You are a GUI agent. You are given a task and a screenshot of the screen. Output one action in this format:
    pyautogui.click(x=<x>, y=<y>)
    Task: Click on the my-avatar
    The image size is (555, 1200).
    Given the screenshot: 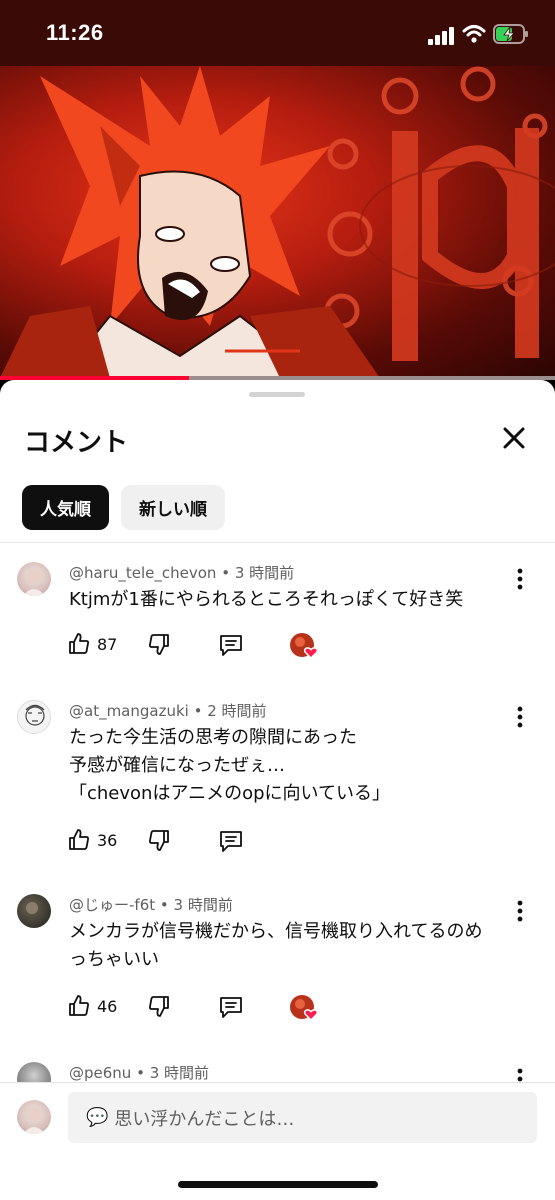 What is the action you would take?
    pyautogui.click(x=34, y=1117)
    